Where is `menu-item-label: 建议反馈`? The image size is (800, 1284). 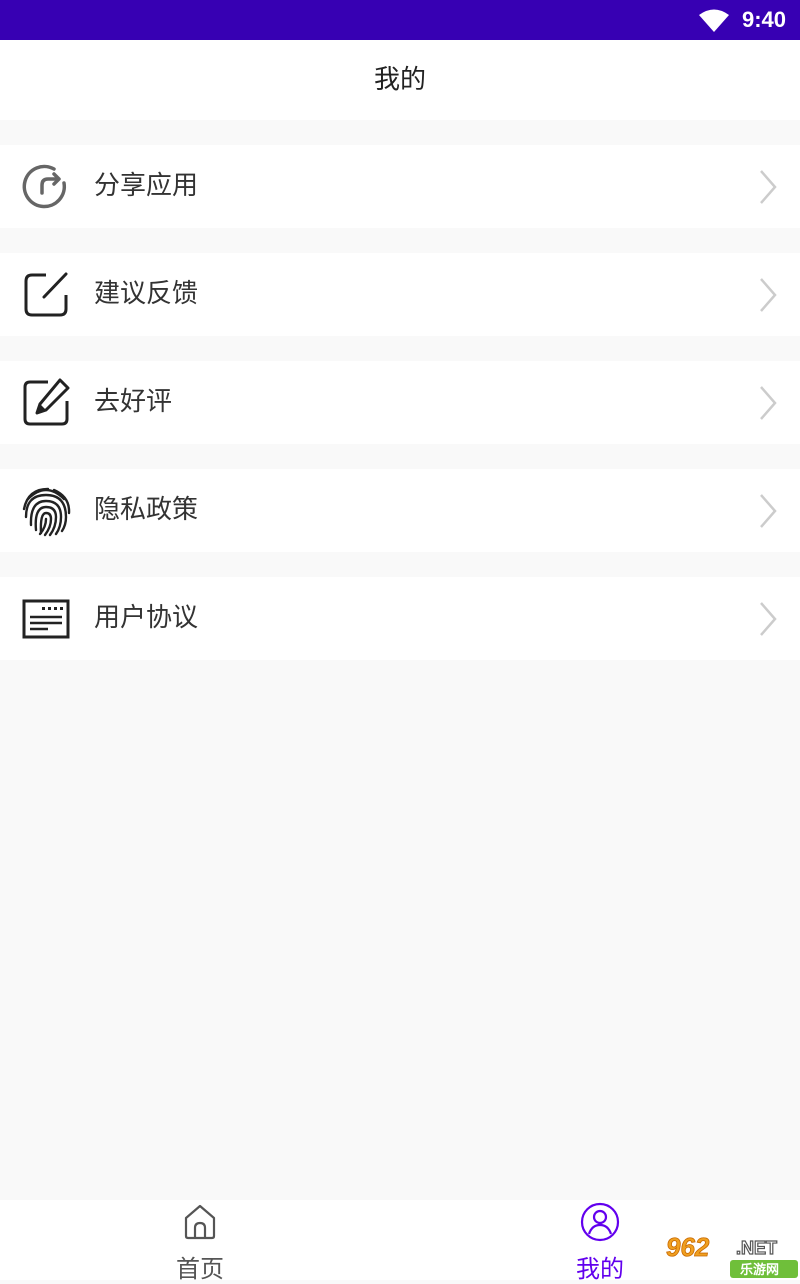 menu-item-label: 建议反馈 is located at coordinates (146, 294).